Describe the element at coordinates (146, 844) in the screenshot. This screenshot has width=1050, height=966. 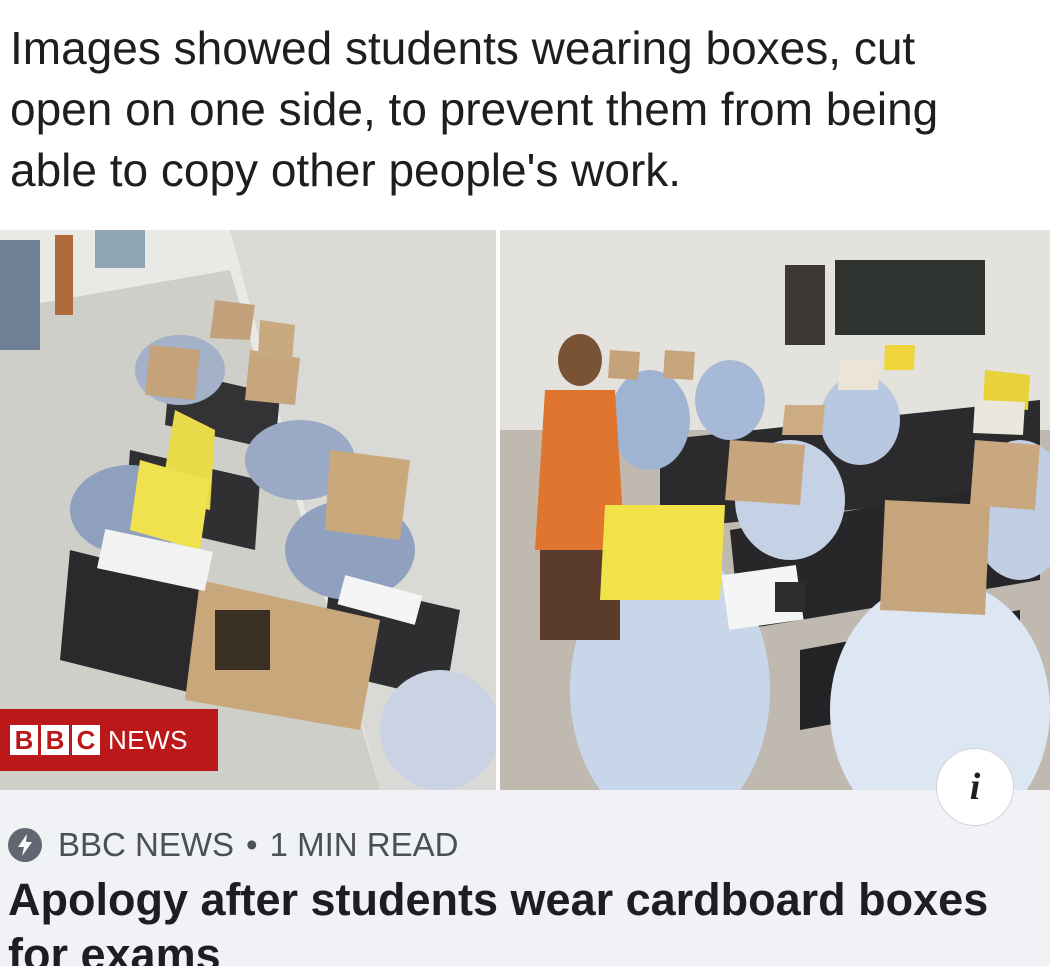
I see `article-source: BBC NEWS` at that location.